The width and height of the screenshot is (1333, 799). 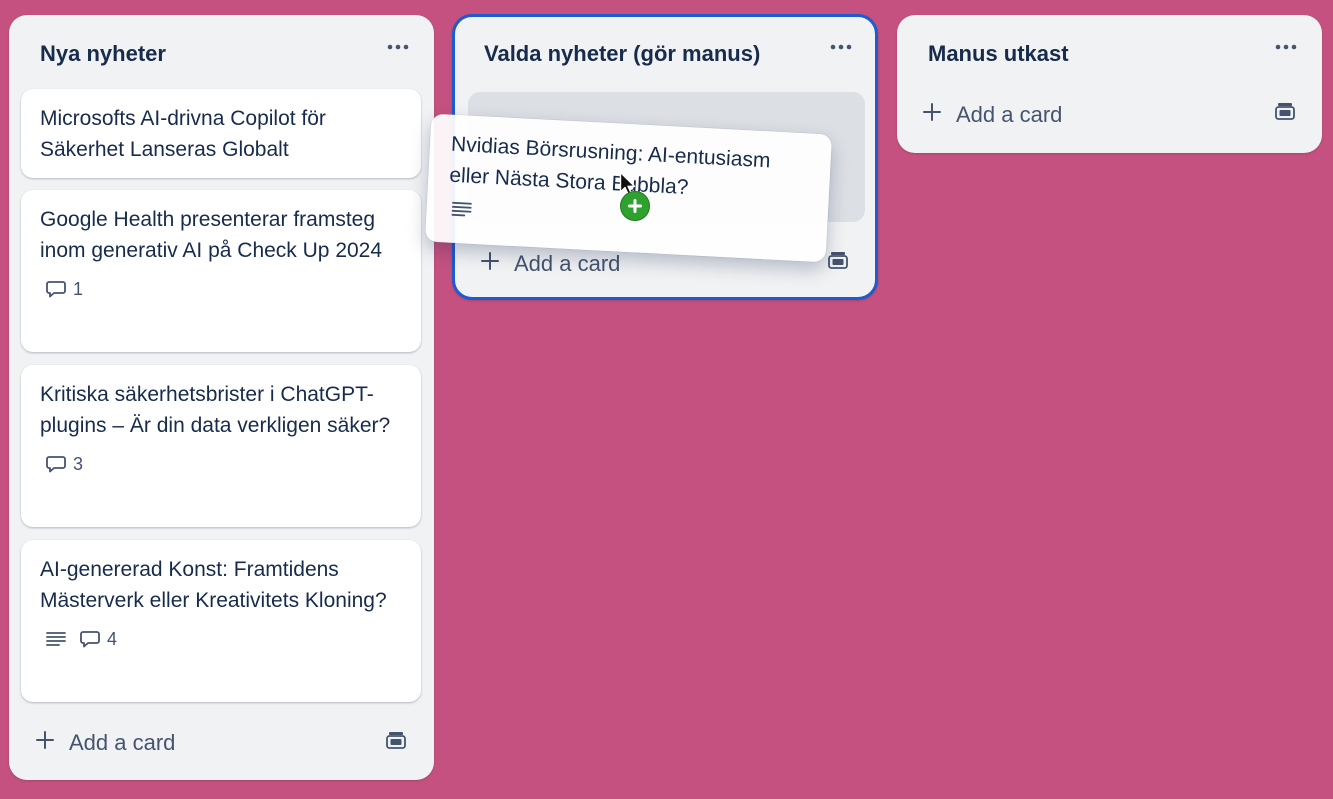 I want to click on comment-count: 4, so click(x=112, y=638).